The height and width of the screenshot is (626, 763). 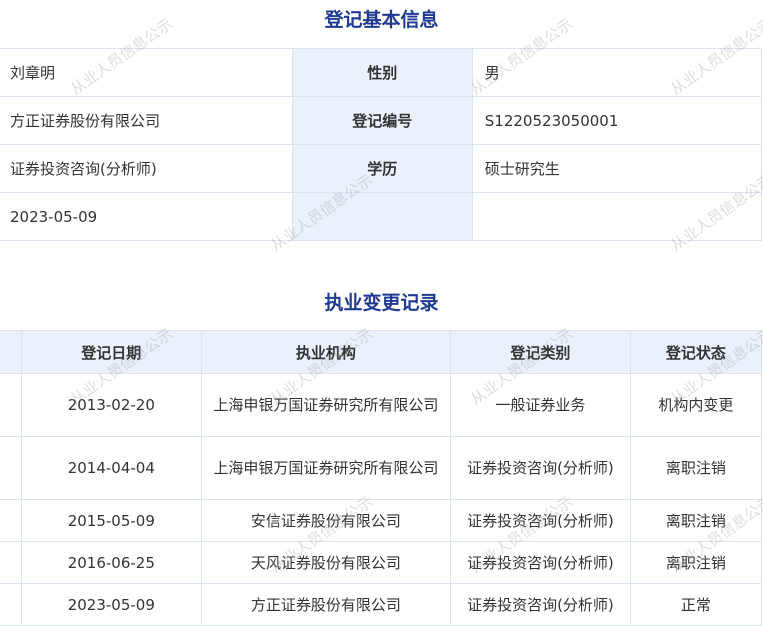 I want to click on company-value: 方正证券股份有限公司, so click(x=146, y=120).